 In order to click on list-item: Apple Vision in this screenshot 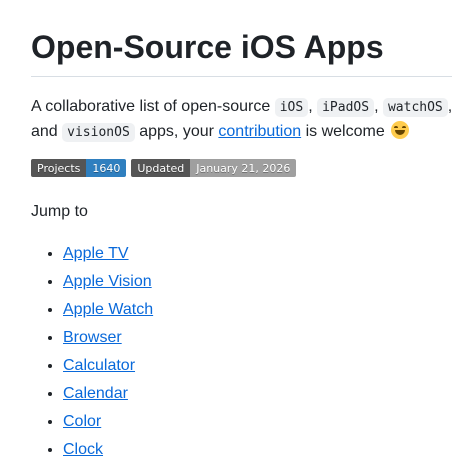, I will do `click(108, 282)`.